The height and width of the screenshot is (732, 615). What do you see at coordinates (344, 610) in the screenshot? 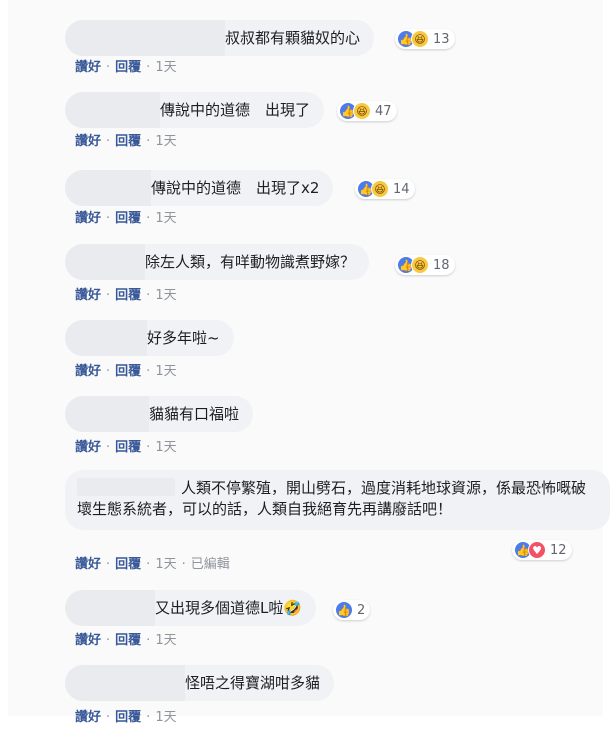
I see `thumbs-up-icon: 👍` at bounding box center [344, 610].